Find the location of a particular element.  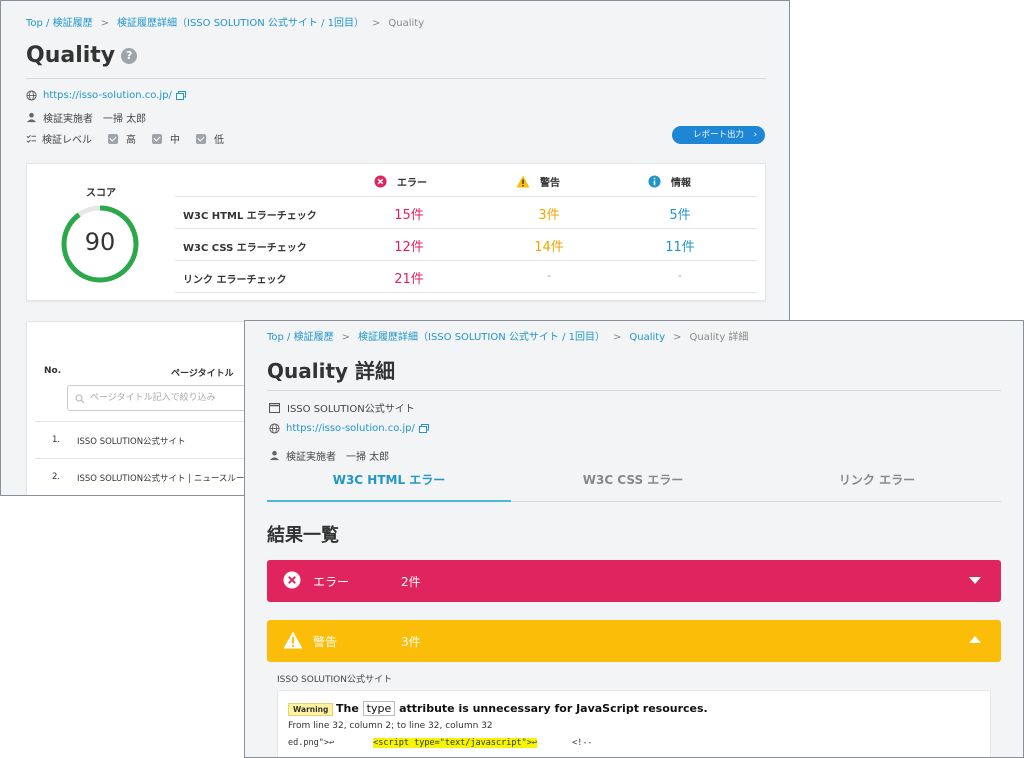

filter-placeholder: ページタイトル記入で絞り込み is located at coordinates (153, 398).